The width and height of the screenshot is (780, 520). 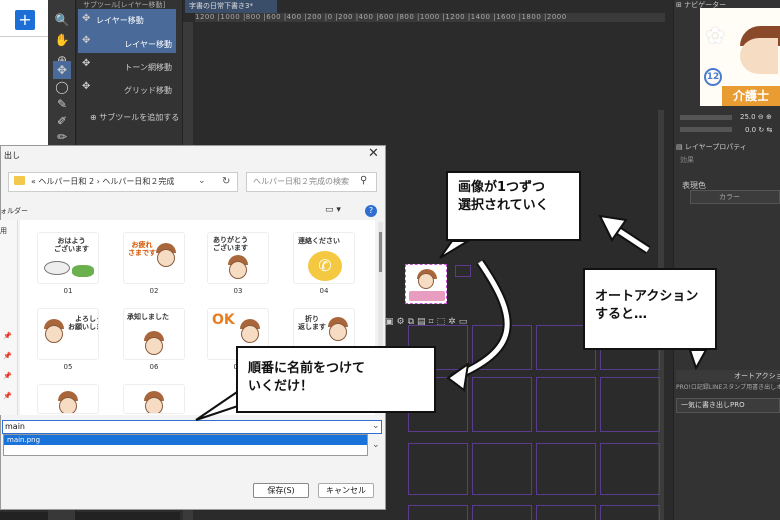 I want to click on callout2-tail, so click(x=698, y=360).